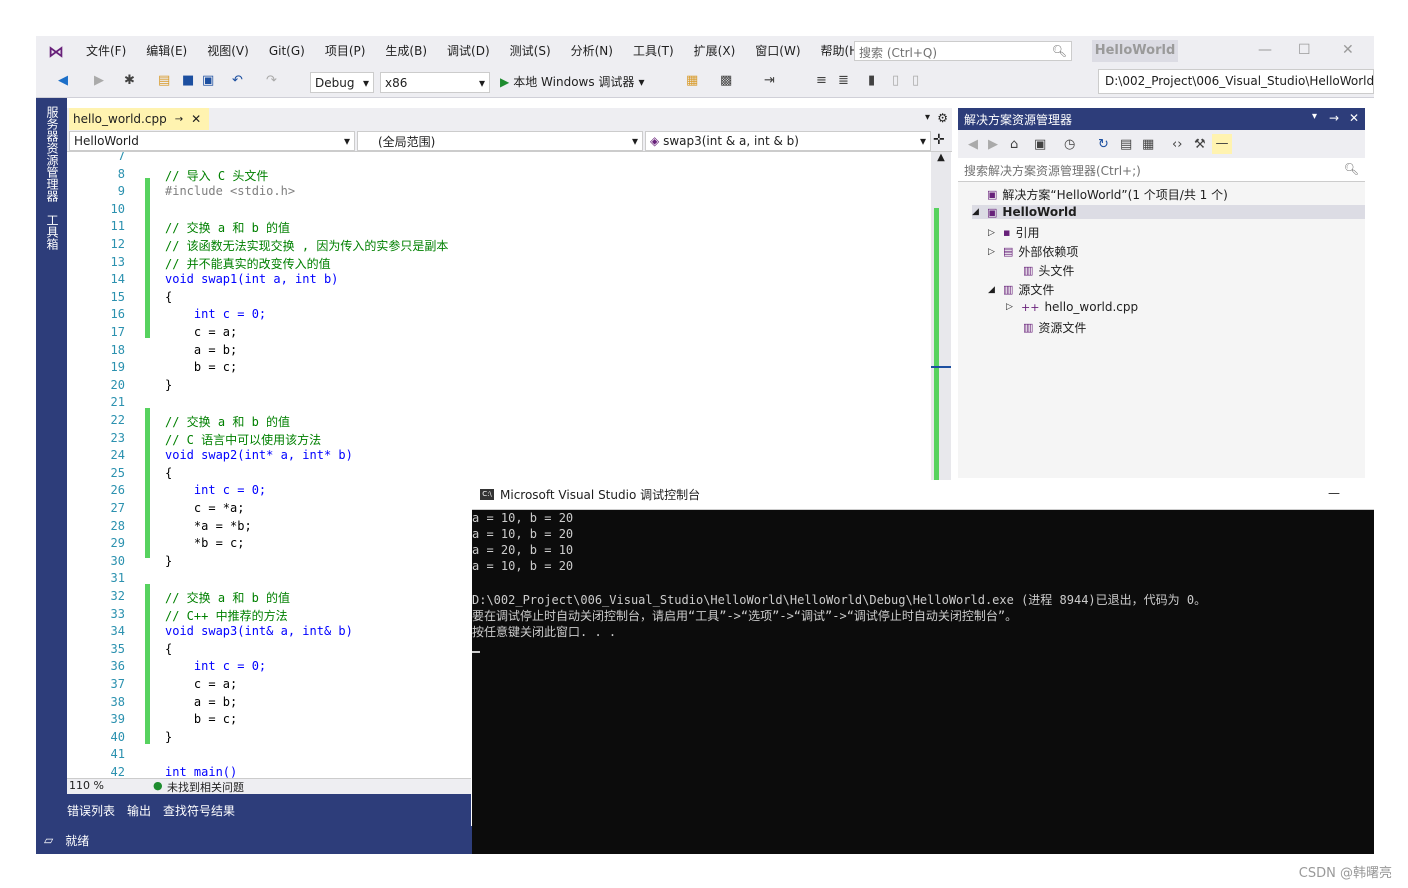  I want to click on menu-item: 分析(N), so click(592, 51).